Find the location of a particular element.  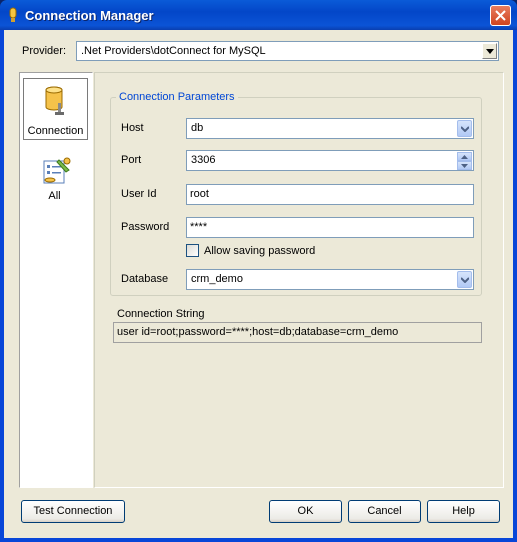

nav-item-all: All is located at coordinates (55, 184).